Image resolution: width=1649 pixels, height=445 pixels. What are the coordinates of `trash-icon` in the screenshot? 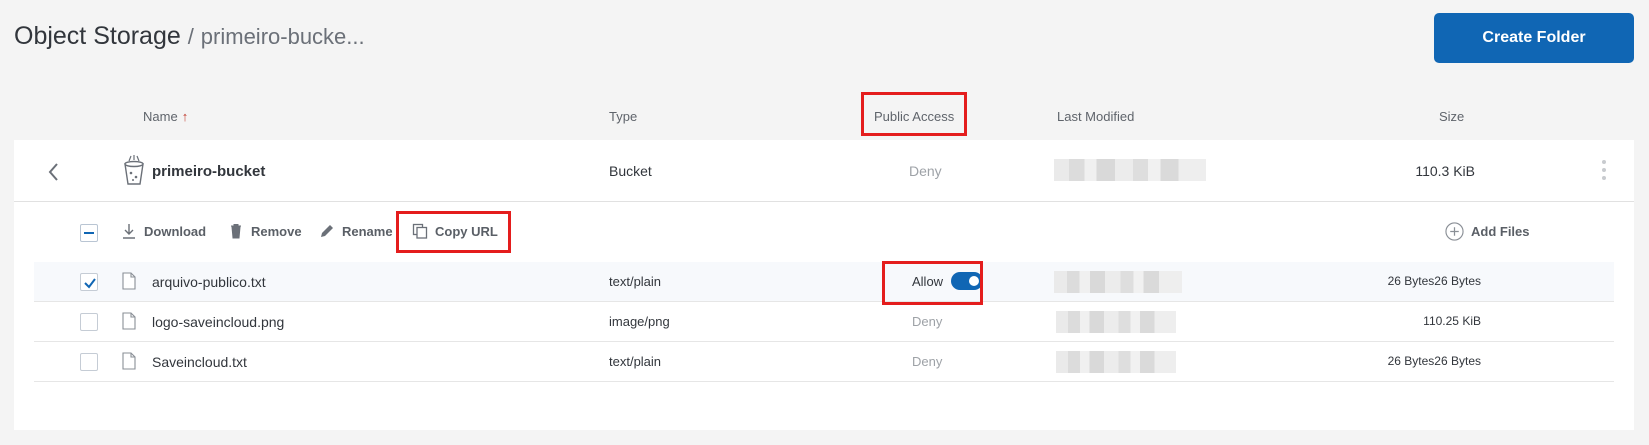 It's located at (236, 231).